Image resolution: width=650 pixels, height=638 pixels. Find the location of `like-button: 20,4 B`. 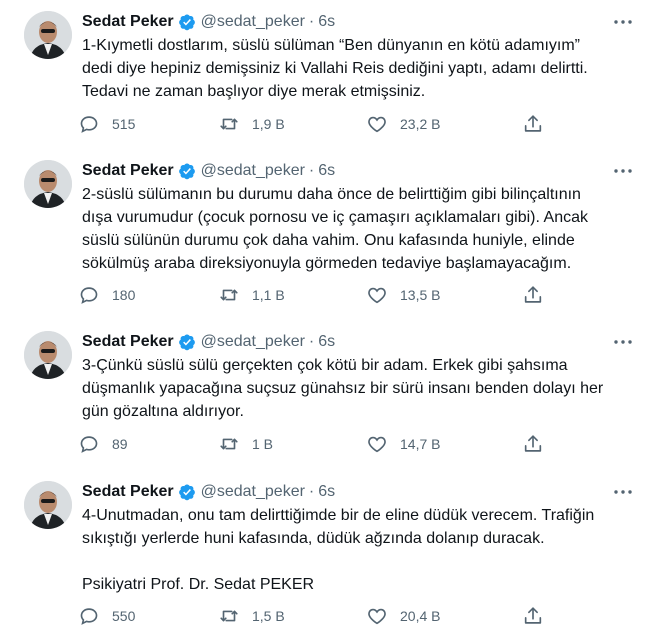

like-button: 20,4 B is located at coordinates (403, 616).